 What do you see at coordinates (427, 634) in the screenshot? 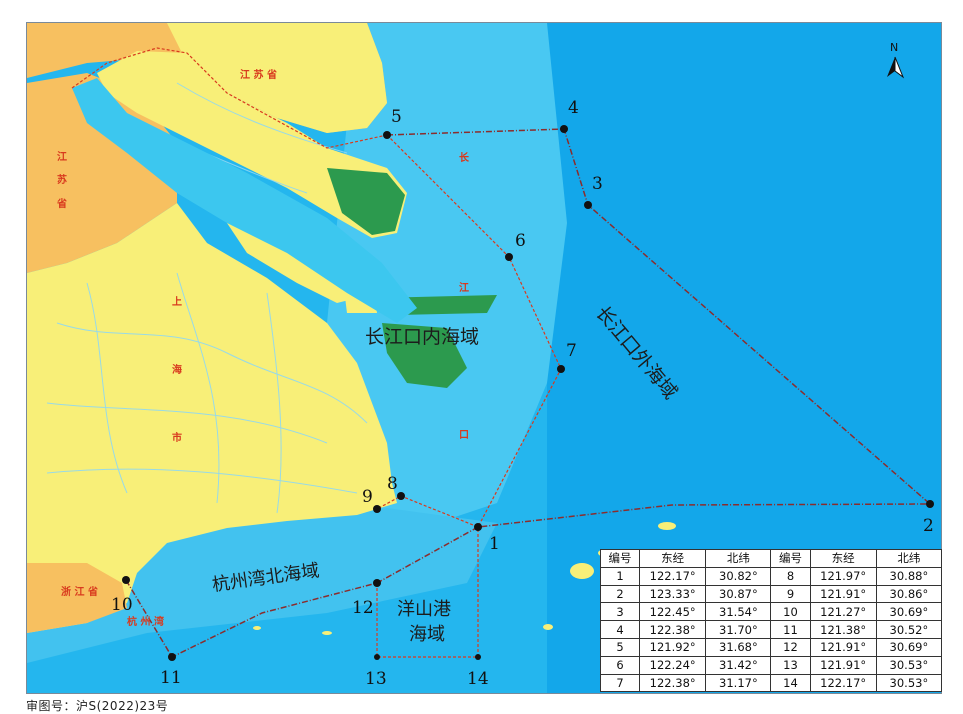
I see `yangshan-label-line2: 海域` at bounding box center [427, 634].